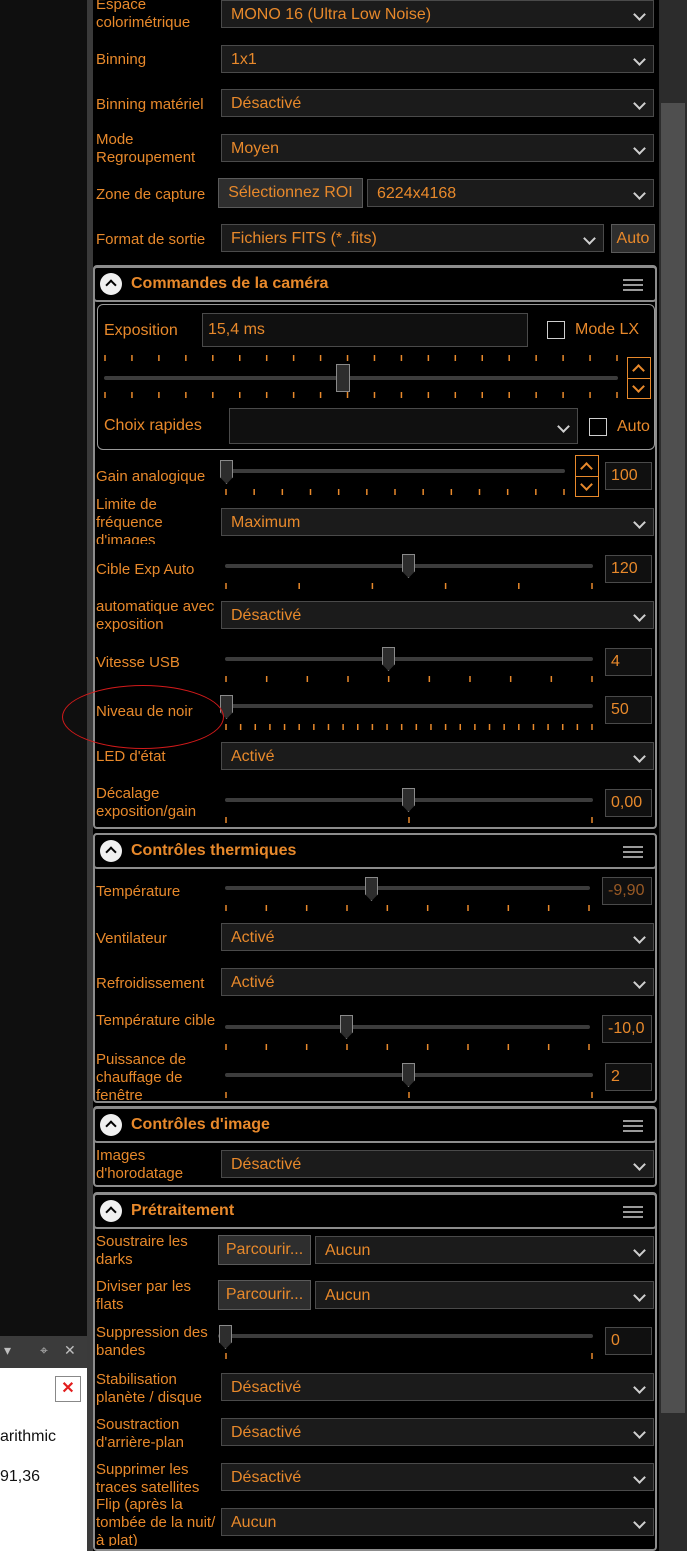 The height and width of the screenshot is (1551, 687). What do you see at coordinates (407, 888) in the screenshot?
I see `temperature-slider-track` at bounding box center [407, 888].